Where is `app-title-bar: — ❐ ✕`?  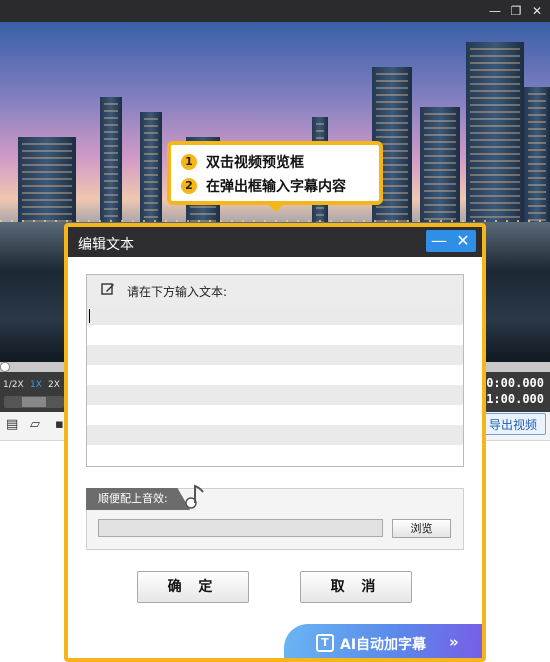 app-title-bar: — ❐ ✕ is located at coordinates (275, 11).